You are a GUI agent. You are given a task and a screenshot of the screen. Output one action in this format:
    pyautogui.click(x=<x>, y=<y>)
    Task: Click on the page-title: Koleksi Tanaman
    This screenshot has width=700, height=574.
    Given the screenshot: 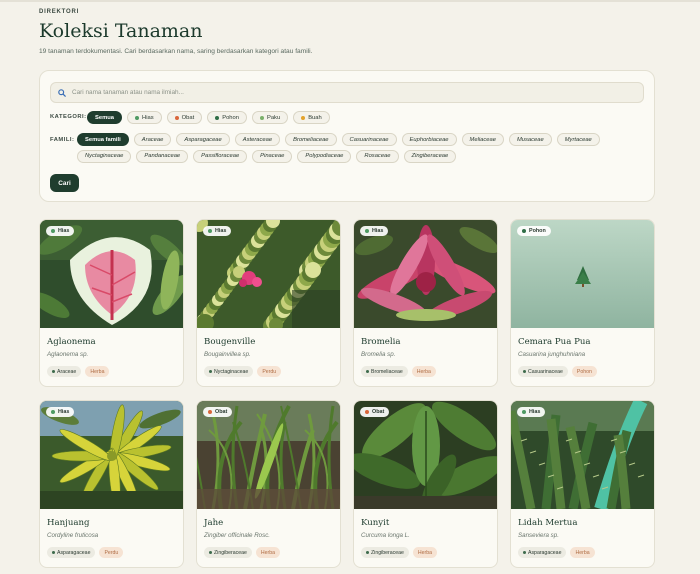 What is the action you would take?
    pyautogui.click(x=121, y=31)
    